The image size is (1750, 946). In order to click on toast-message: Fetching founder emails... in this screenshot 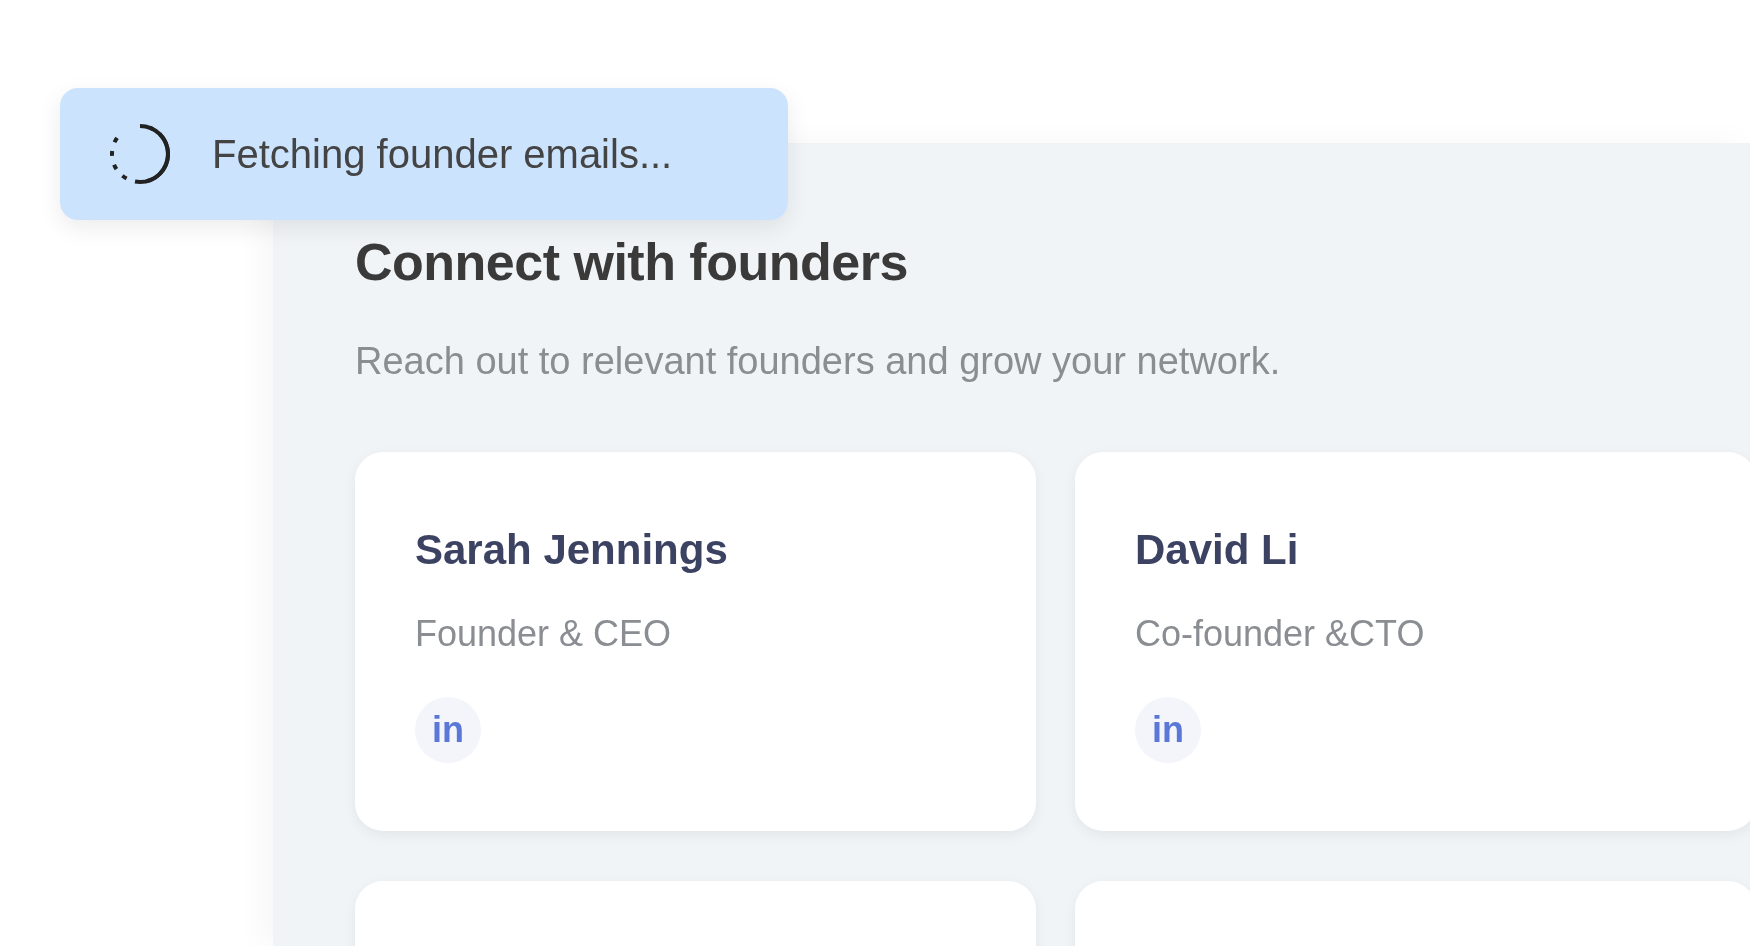, I will do `click(442, 154)`.